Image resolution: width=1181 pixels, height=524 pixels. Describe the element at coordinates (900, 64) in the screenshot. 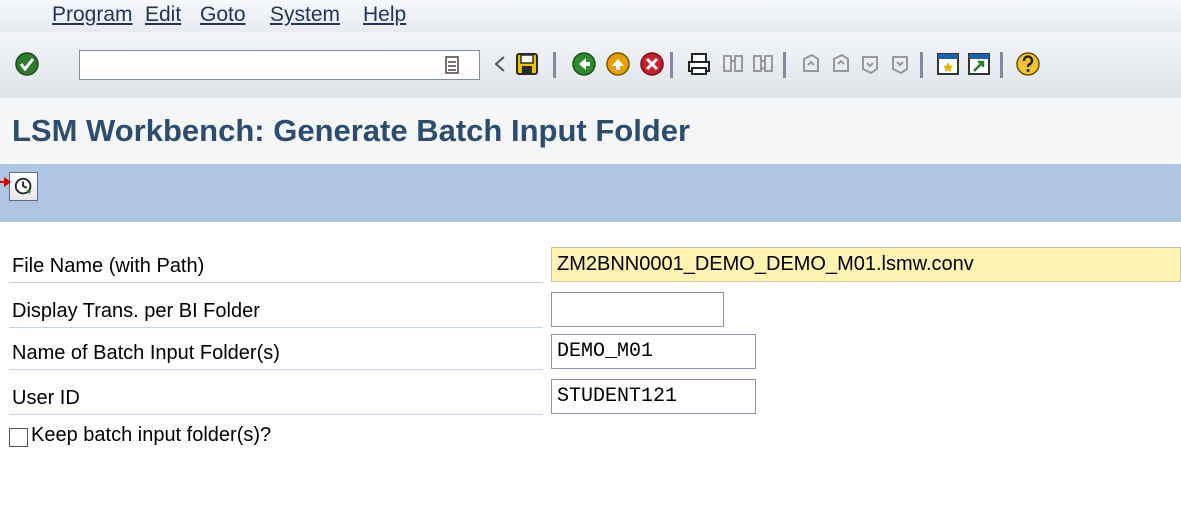

I see `last-page-icon` at that location.